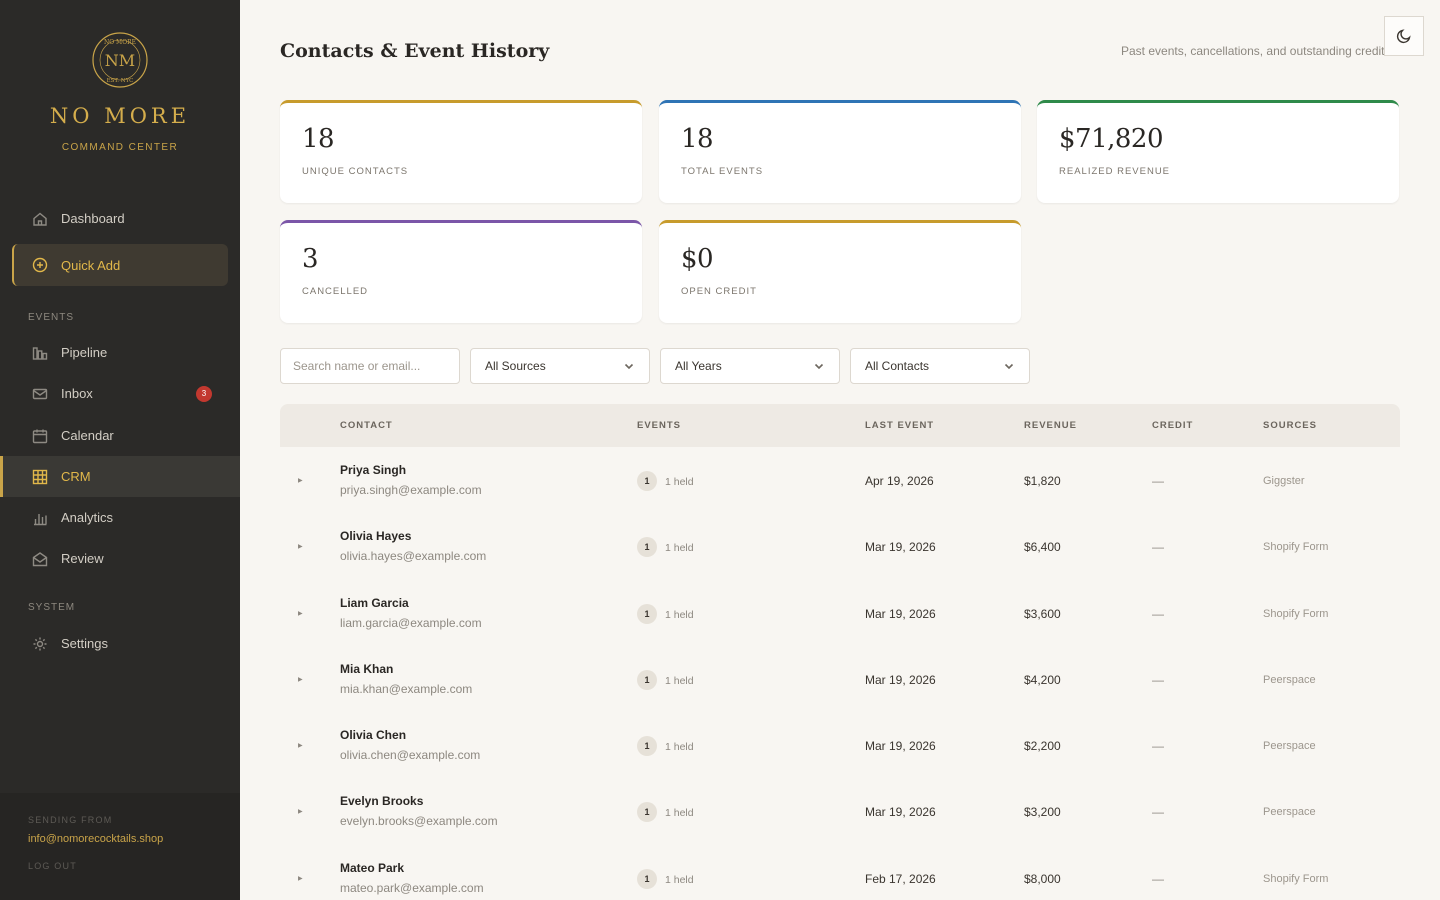 The image size is (1440, 900). Describe the element at coordinates (40, 265) in the screenshot. I see `plus-circle-icon` at that location.